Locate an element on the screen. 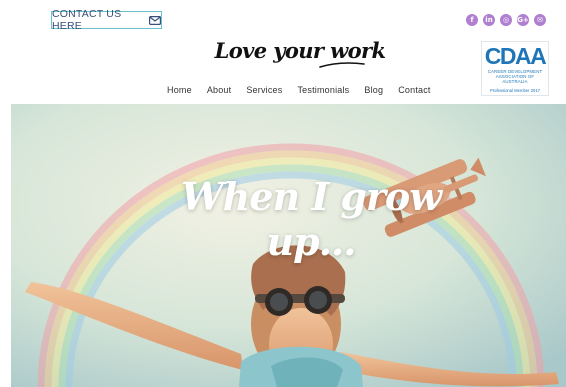 The width and height of the screenshot is (566, 387). contact-us-label: CONTACT US HERE is located at coordinates (87, 20).